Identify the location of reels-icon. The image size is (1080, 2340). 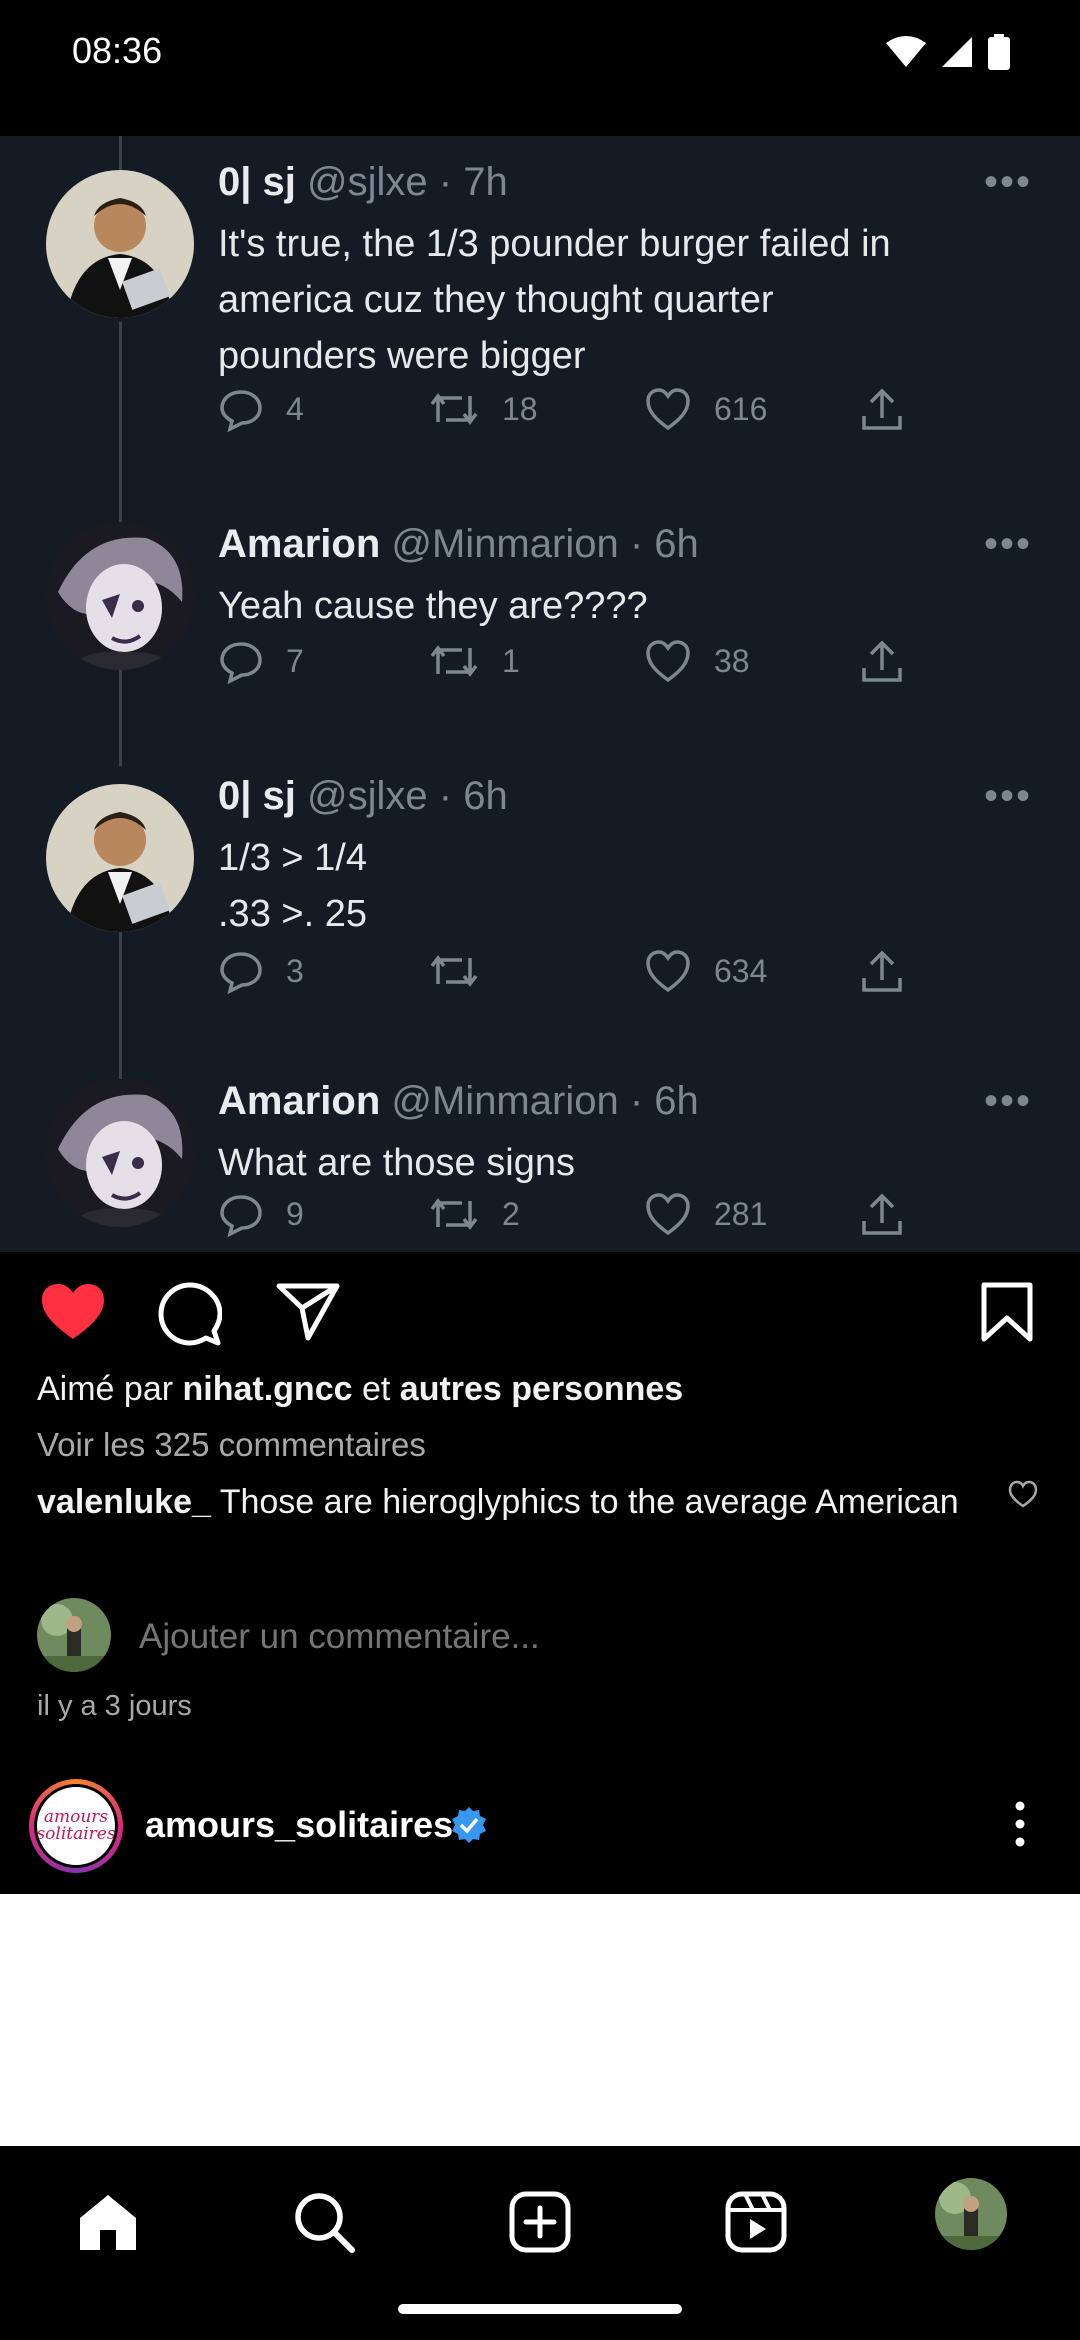
(756, 2222).